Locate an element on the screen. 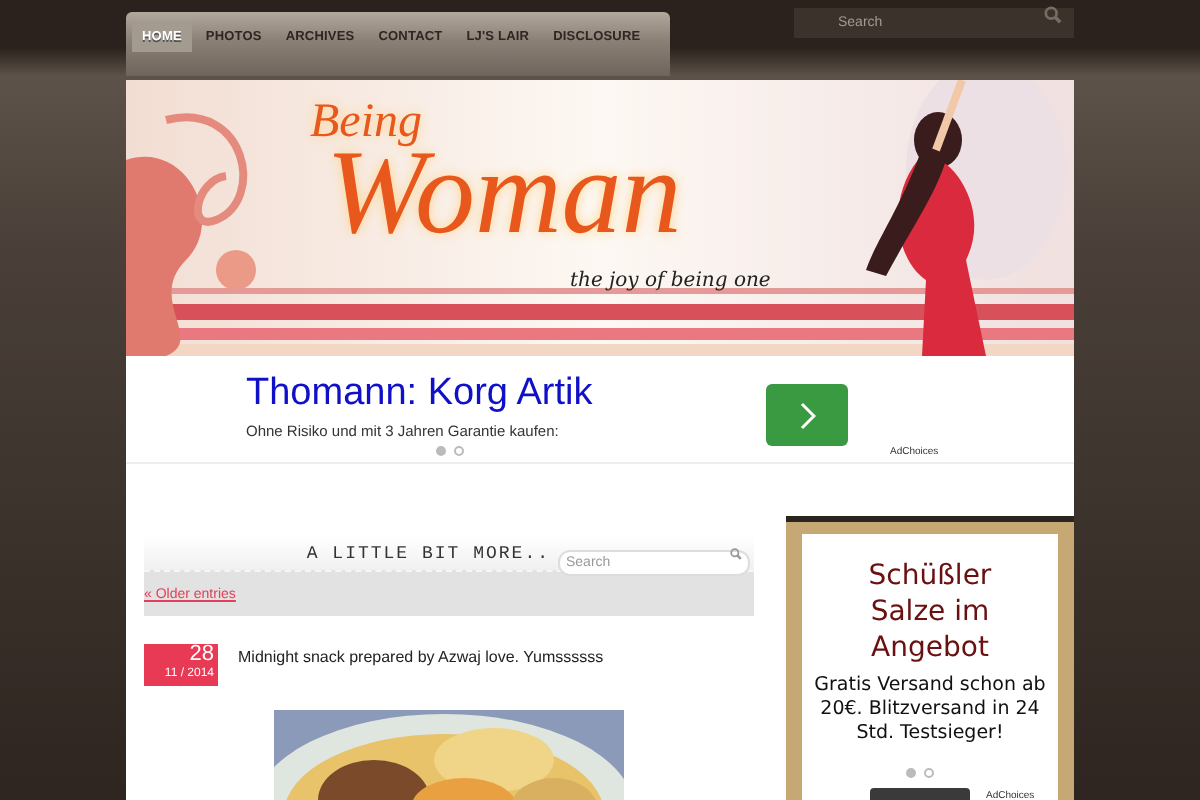  ad-headline: Schüßler Salze im Angebot is located at coordinates (930, 612).